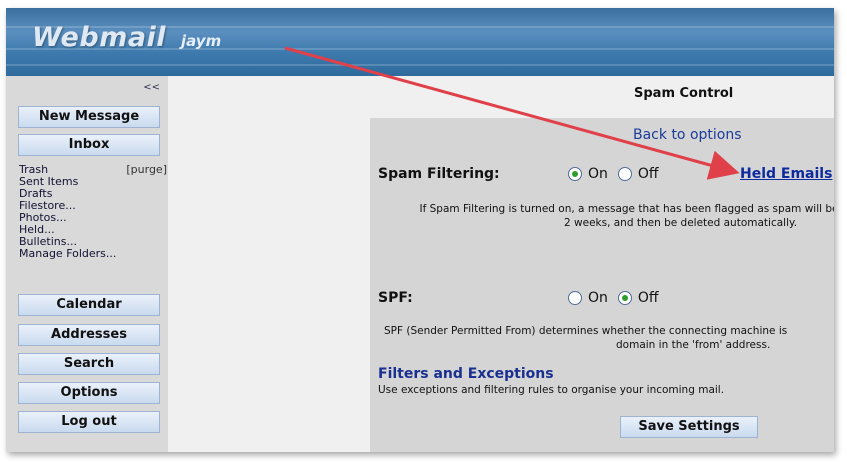  What do you see at coordinates (598, 174) in the screenshot?
I see `spam-on-label: On` at bounding box center [598, 174].